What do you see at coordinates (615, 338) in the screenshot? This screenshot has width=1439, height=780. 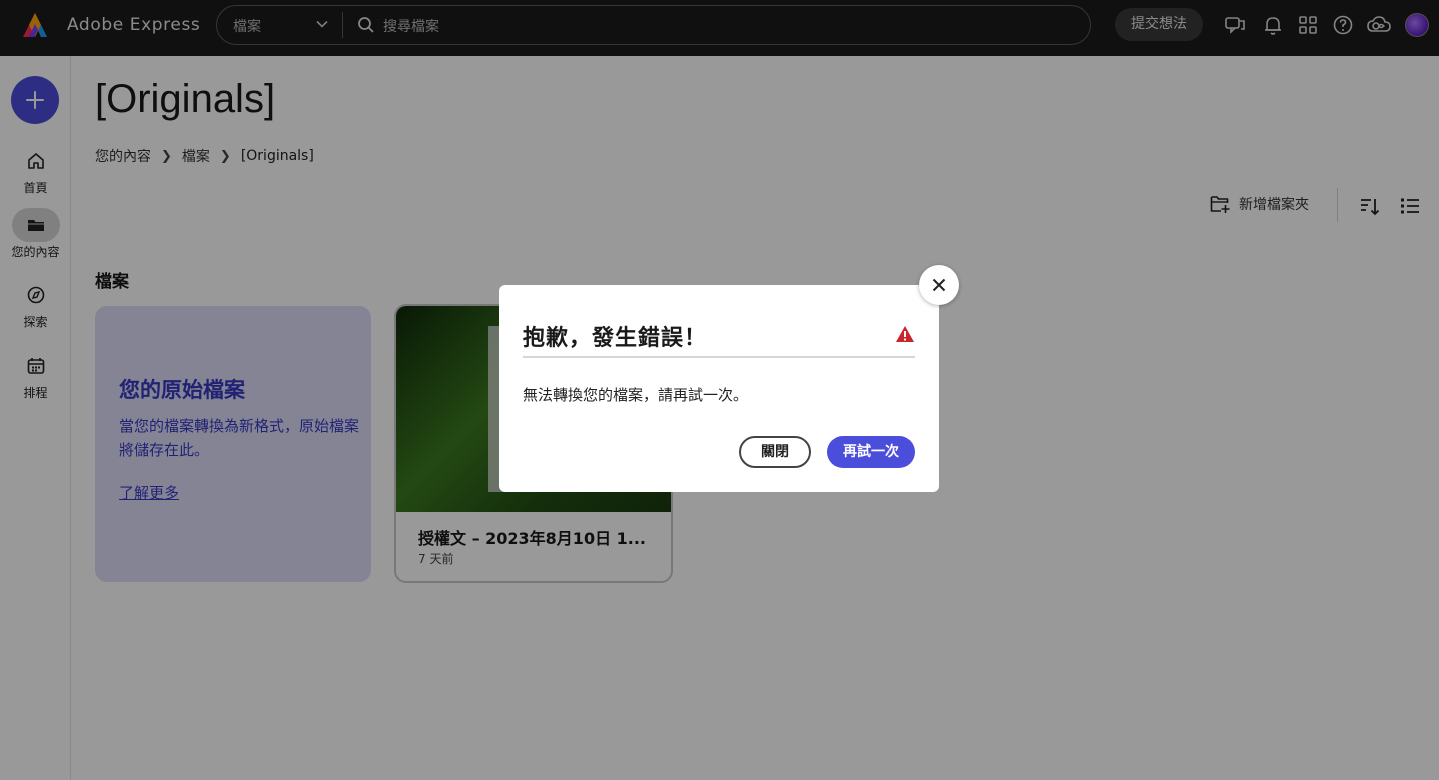 I see `dialog-title: 抱歉，發生錯誤！` at bounding box center [615, 338].